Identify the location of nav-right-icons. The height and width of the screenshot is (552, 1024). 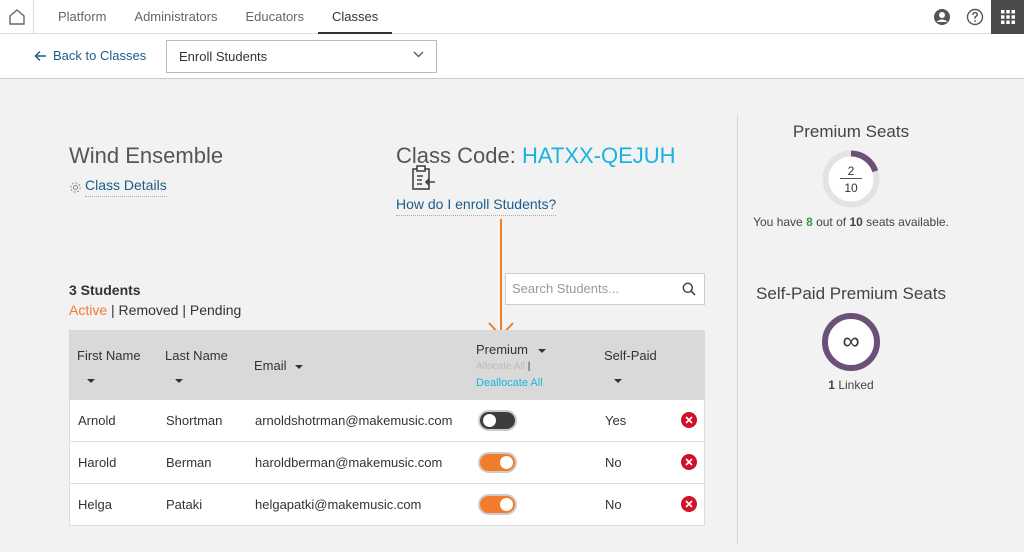
(974, 17).